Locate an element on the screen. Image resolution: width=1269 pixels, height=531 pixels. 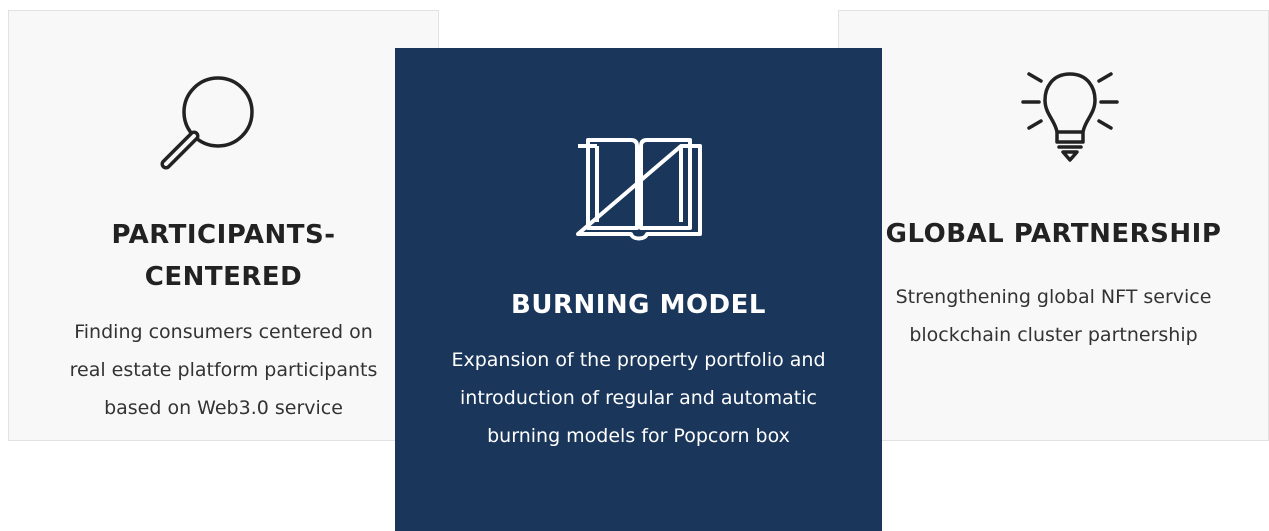
card-title: BURNING MODEL is located at coordinates (638, 305).